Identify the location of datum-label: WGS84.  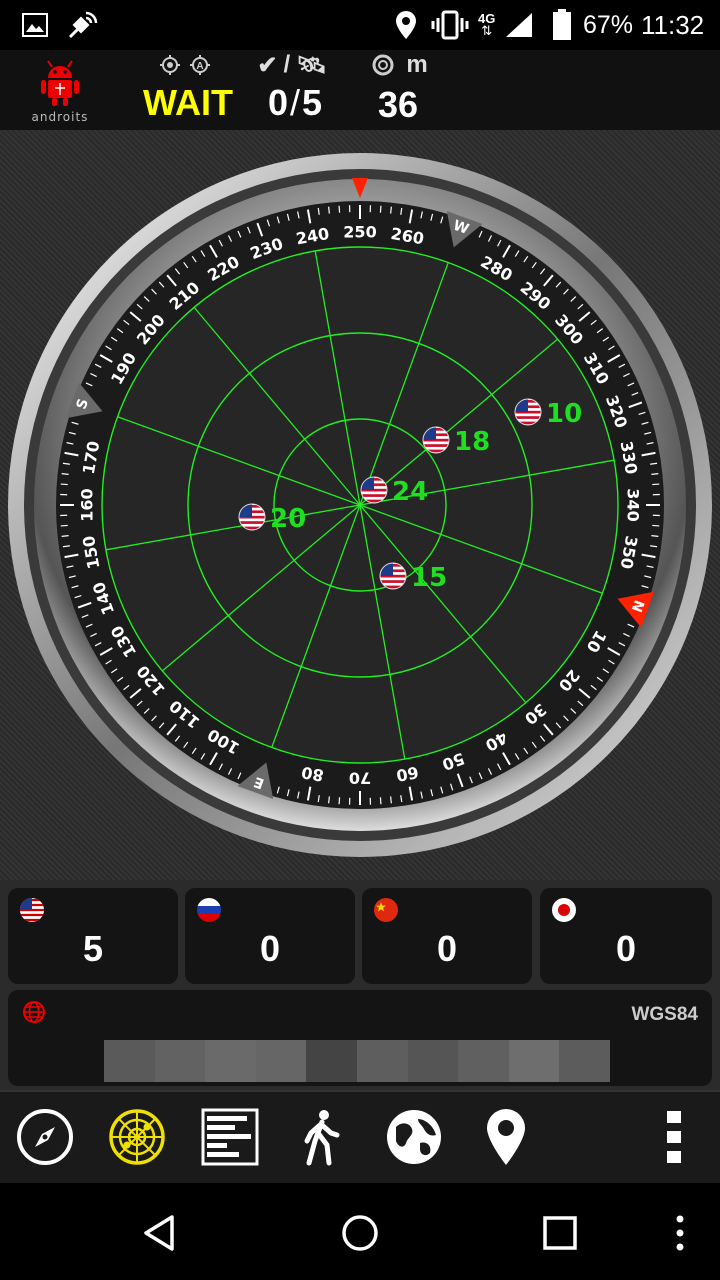
(664, 1014).